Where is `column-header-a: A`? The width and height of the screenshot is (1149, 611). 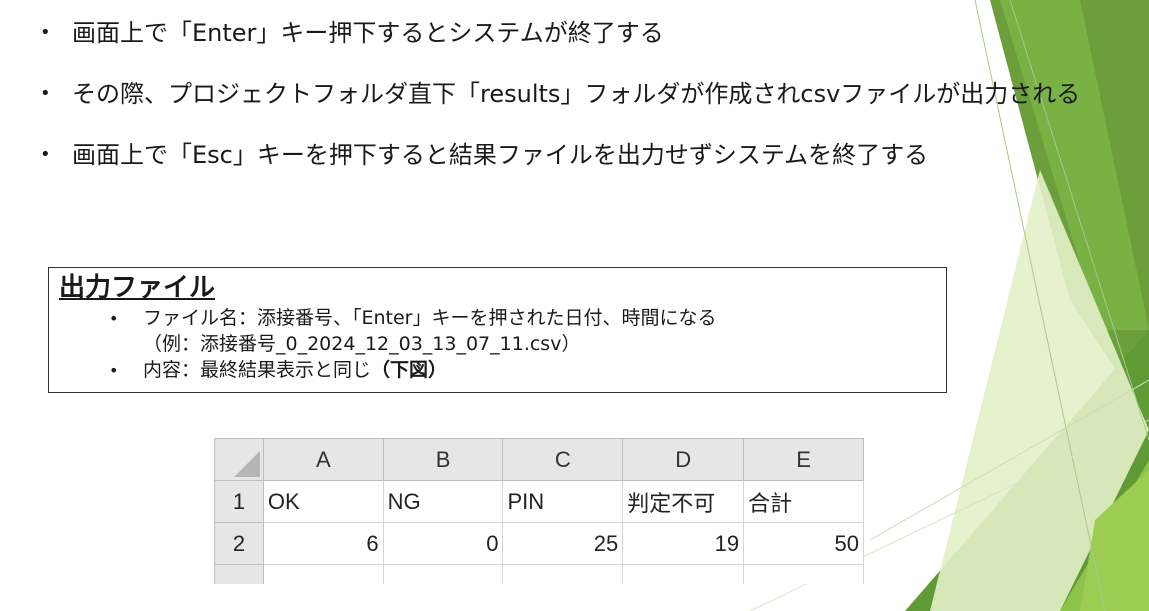
column-header-a: A is located at coordinates (323, 459).